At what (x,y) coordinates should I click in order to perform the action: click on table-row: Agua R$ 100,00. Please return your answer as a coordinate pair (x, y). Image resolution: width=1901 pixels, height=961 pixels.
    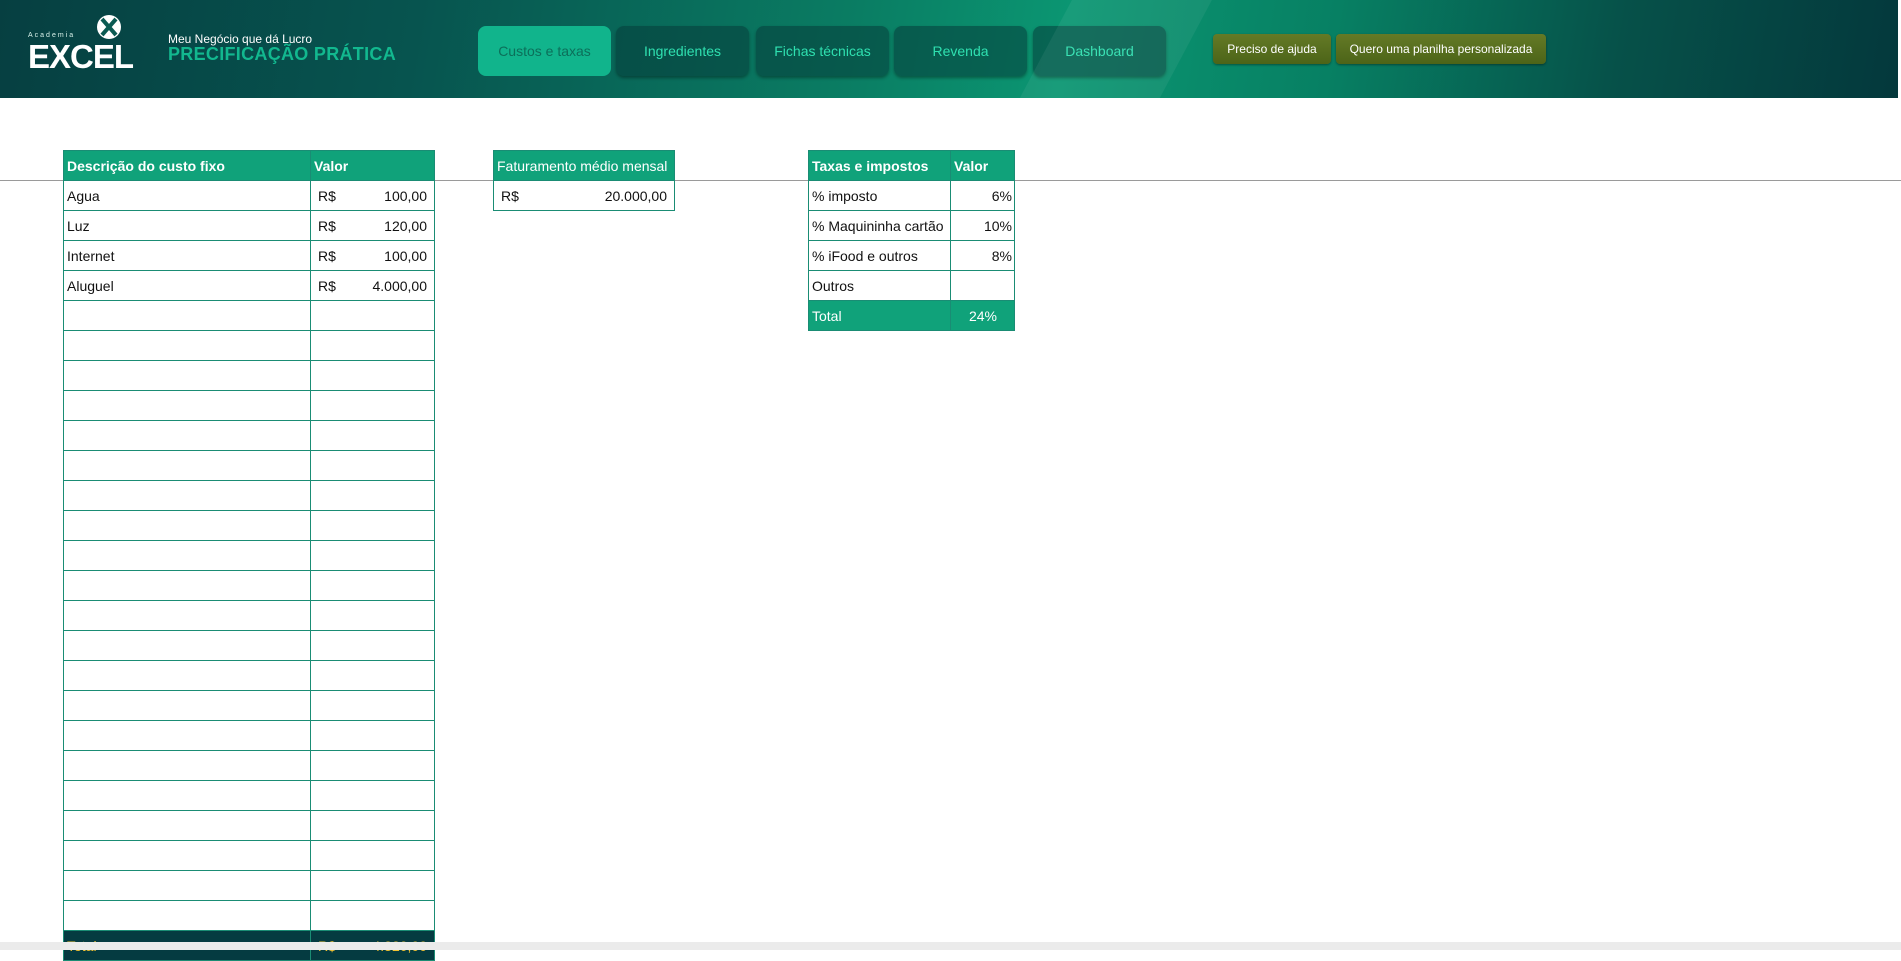
    Looking at the image, I should click on (249, 195).